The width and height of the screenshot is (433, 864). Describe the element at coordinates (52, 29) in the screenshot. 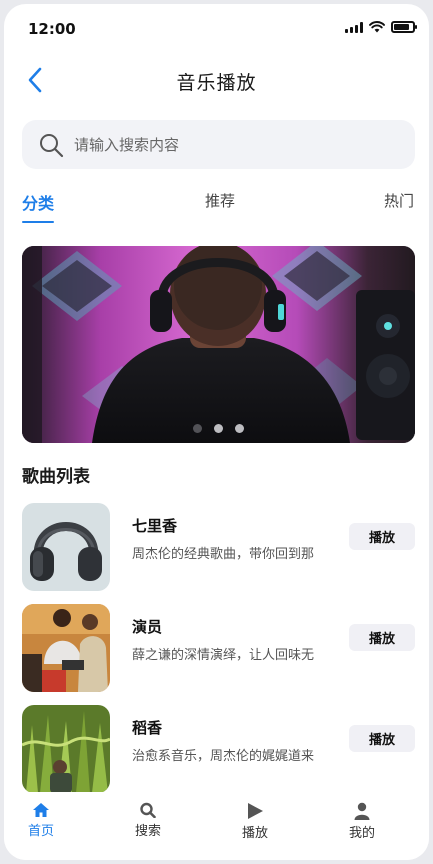

I see `status-time: 12:00` at that location.